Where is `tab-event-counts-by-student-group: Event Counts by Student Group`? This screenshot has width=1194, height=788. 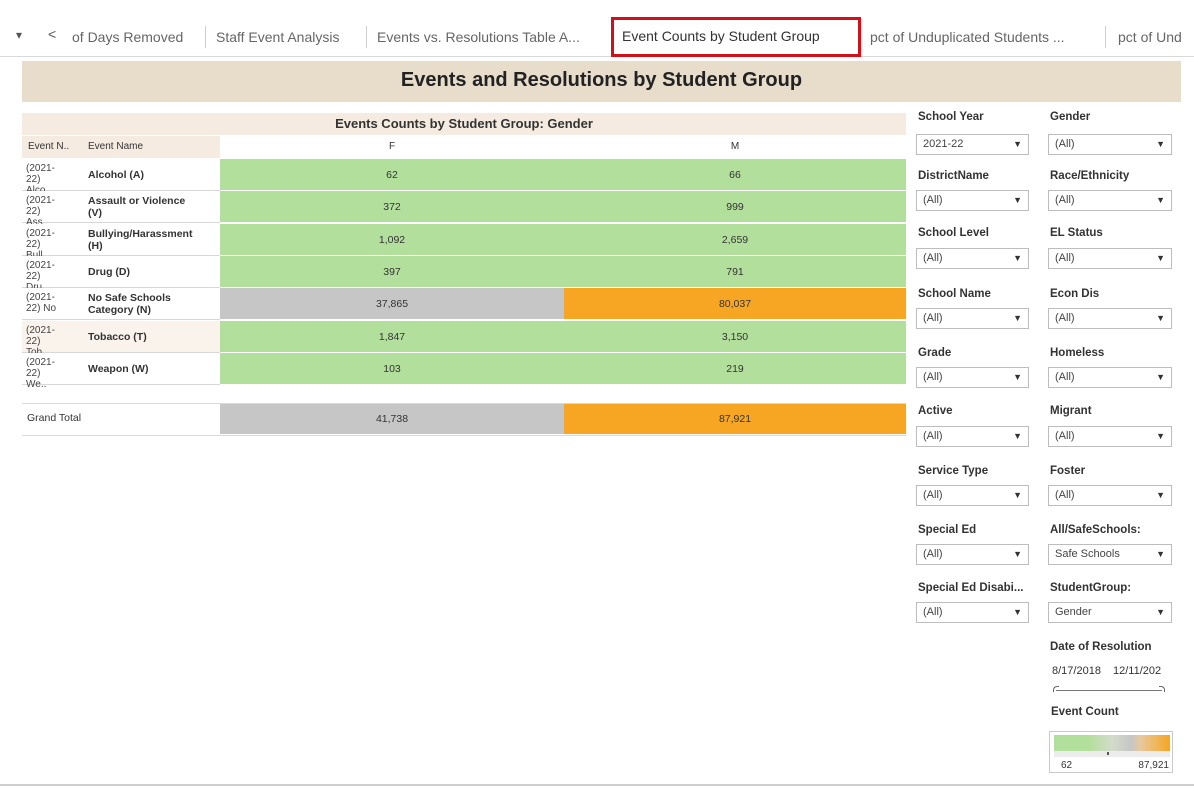 tab-event-counts-by-student-group: Event Counts by Student Group is located at coordinates (736, 37).